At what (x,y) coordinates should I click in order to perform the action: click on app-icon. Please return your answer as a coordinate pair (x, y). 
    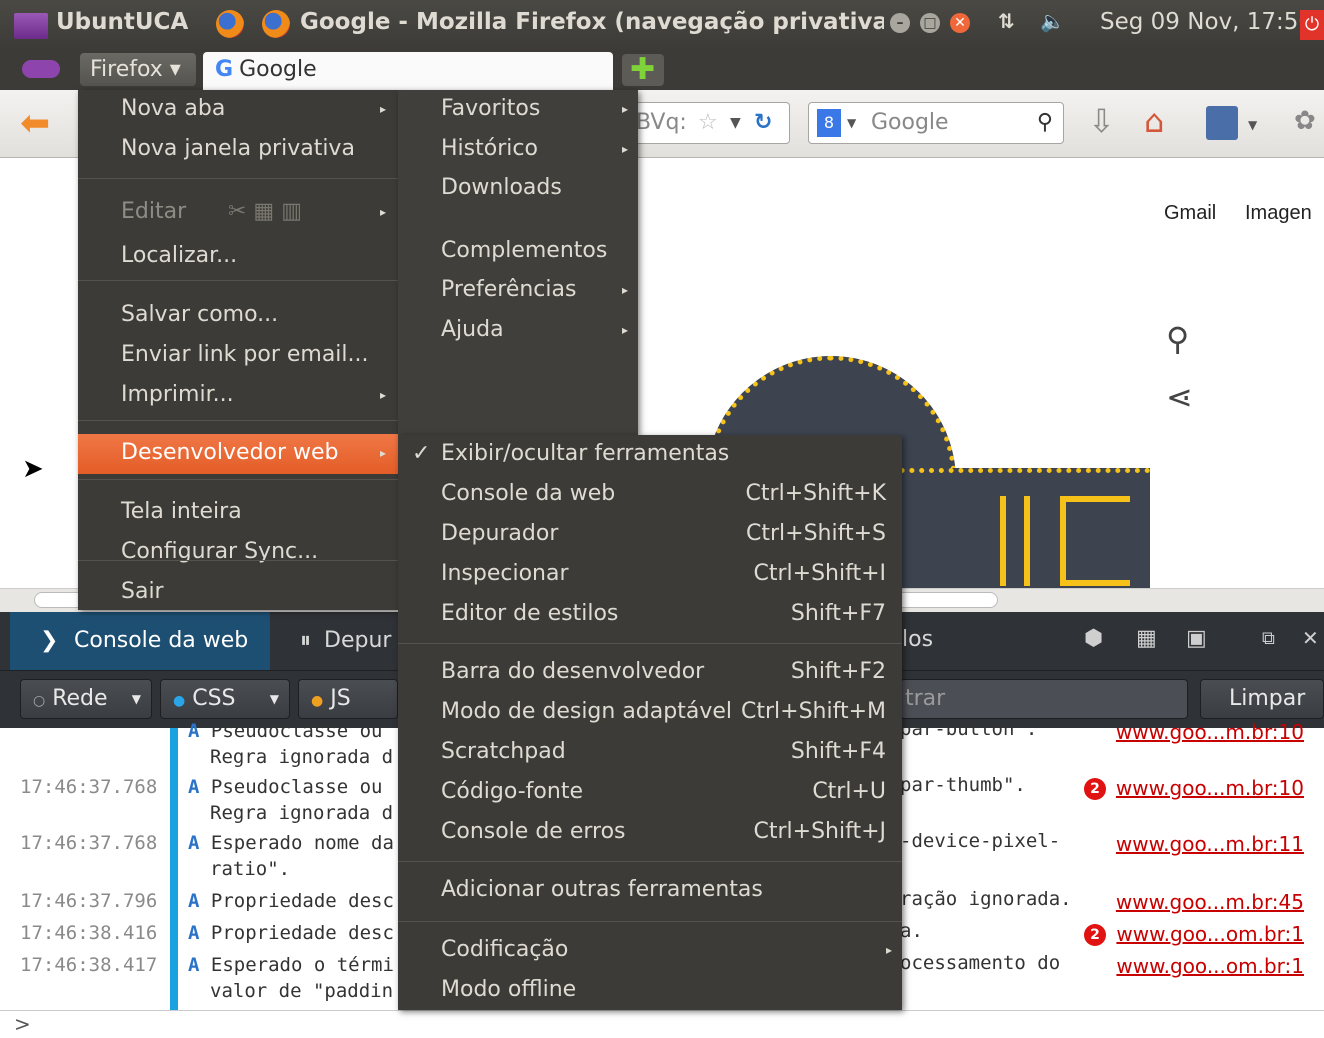
    Looking at the image, I should click on (31, 26).